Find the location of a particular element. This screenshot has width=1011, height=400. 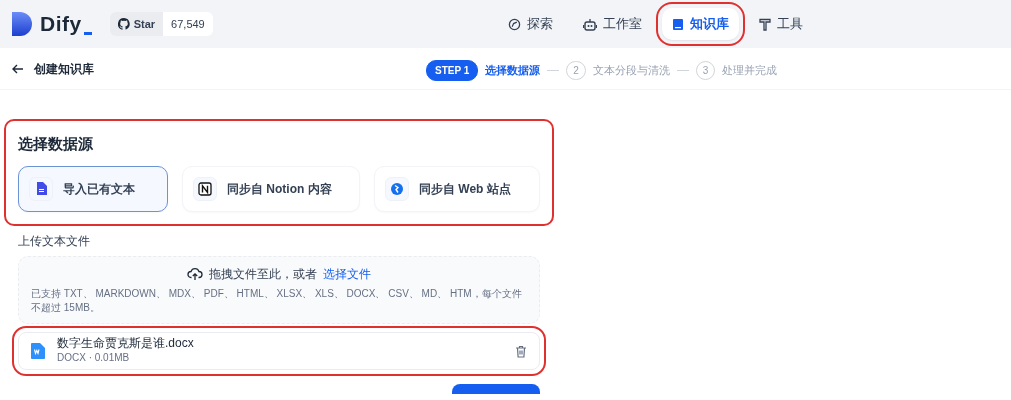

step-label: 处理并完成 is located at coordinates (750, 71).